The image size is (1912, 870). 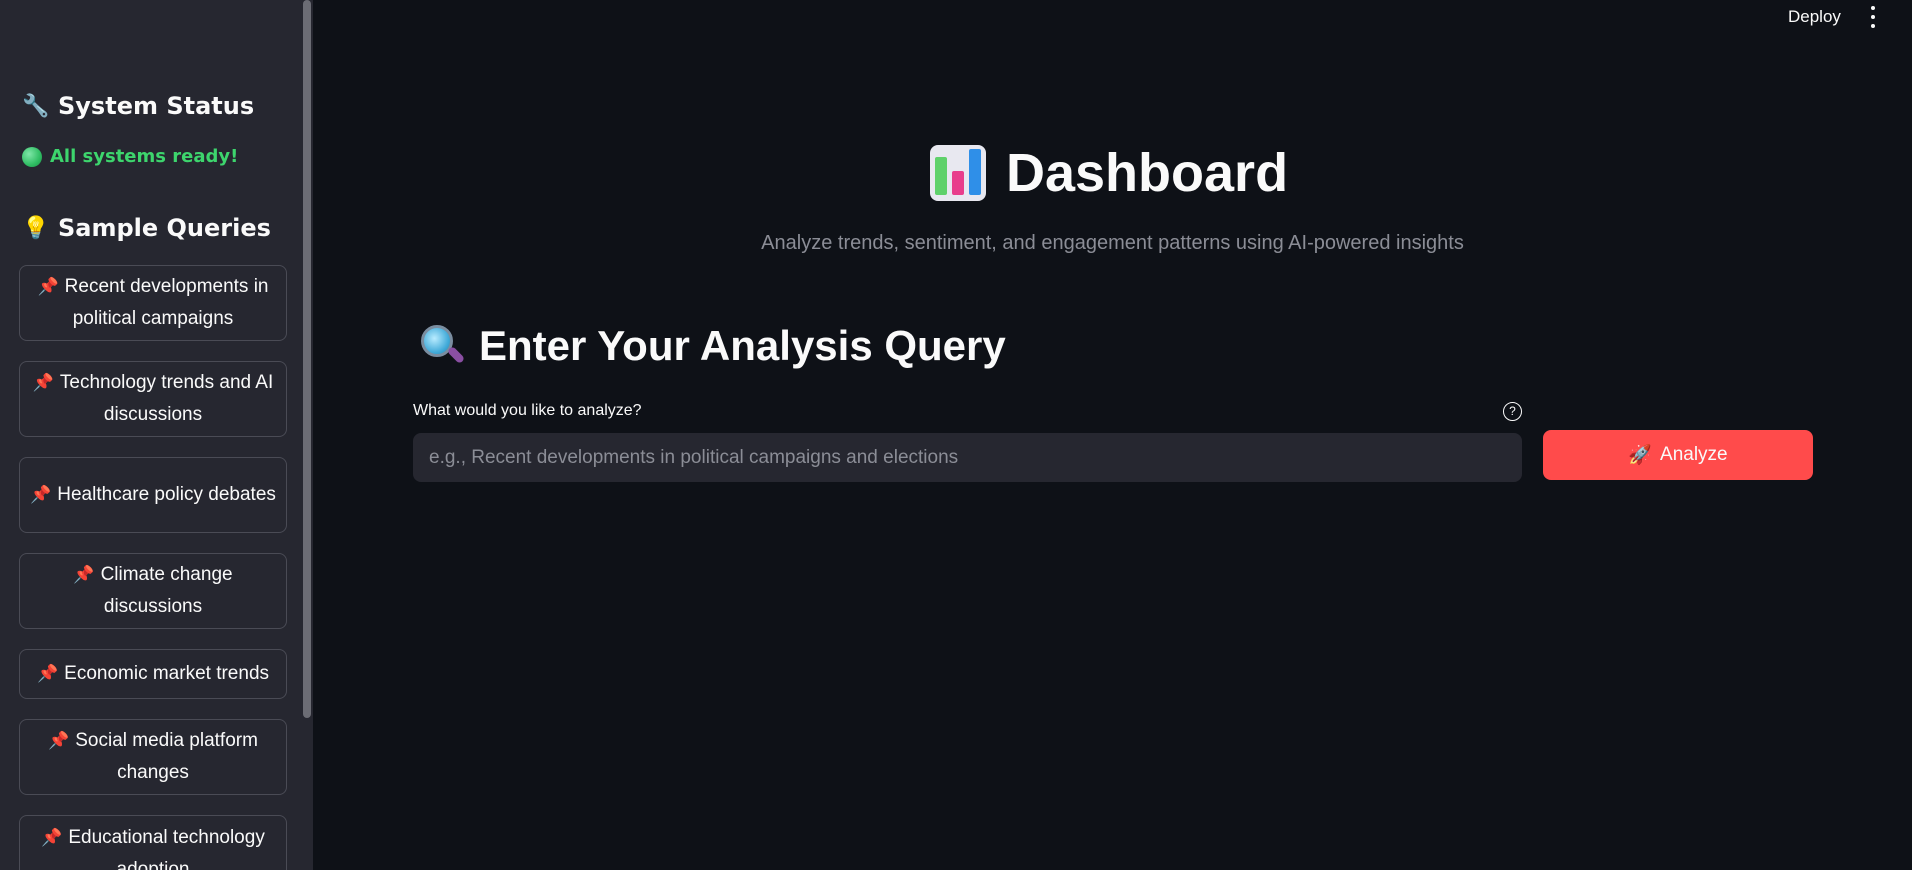 I want to click on wrench-icon: 🔧, so click(x=36, y=106).